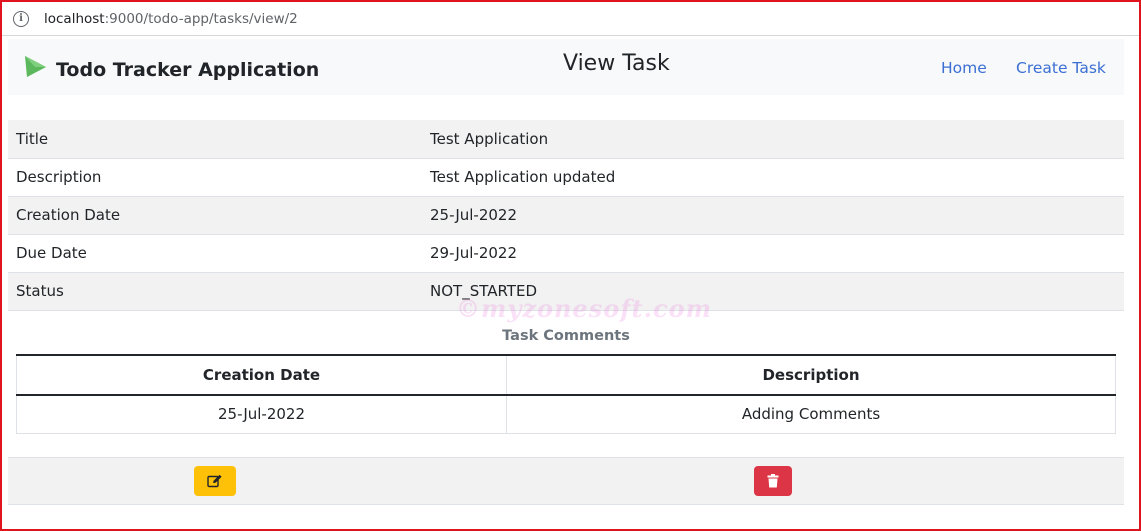 This screenshot has height=531, width=1141. Describe the element at coordinates (215, 253) in the screenshot. I see `field-label: Due Date` at that location.